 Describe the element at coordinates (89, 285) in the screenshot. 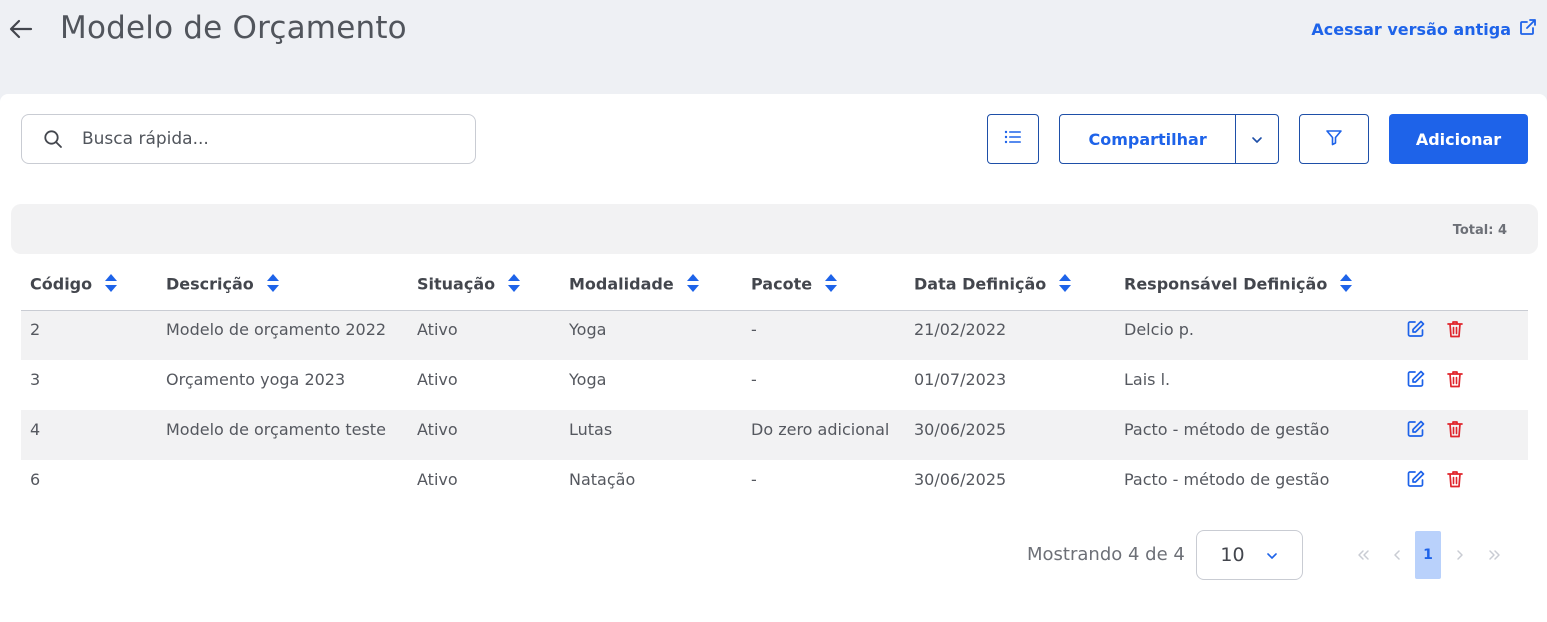

I see `column-header-codigo: Código` at that location.